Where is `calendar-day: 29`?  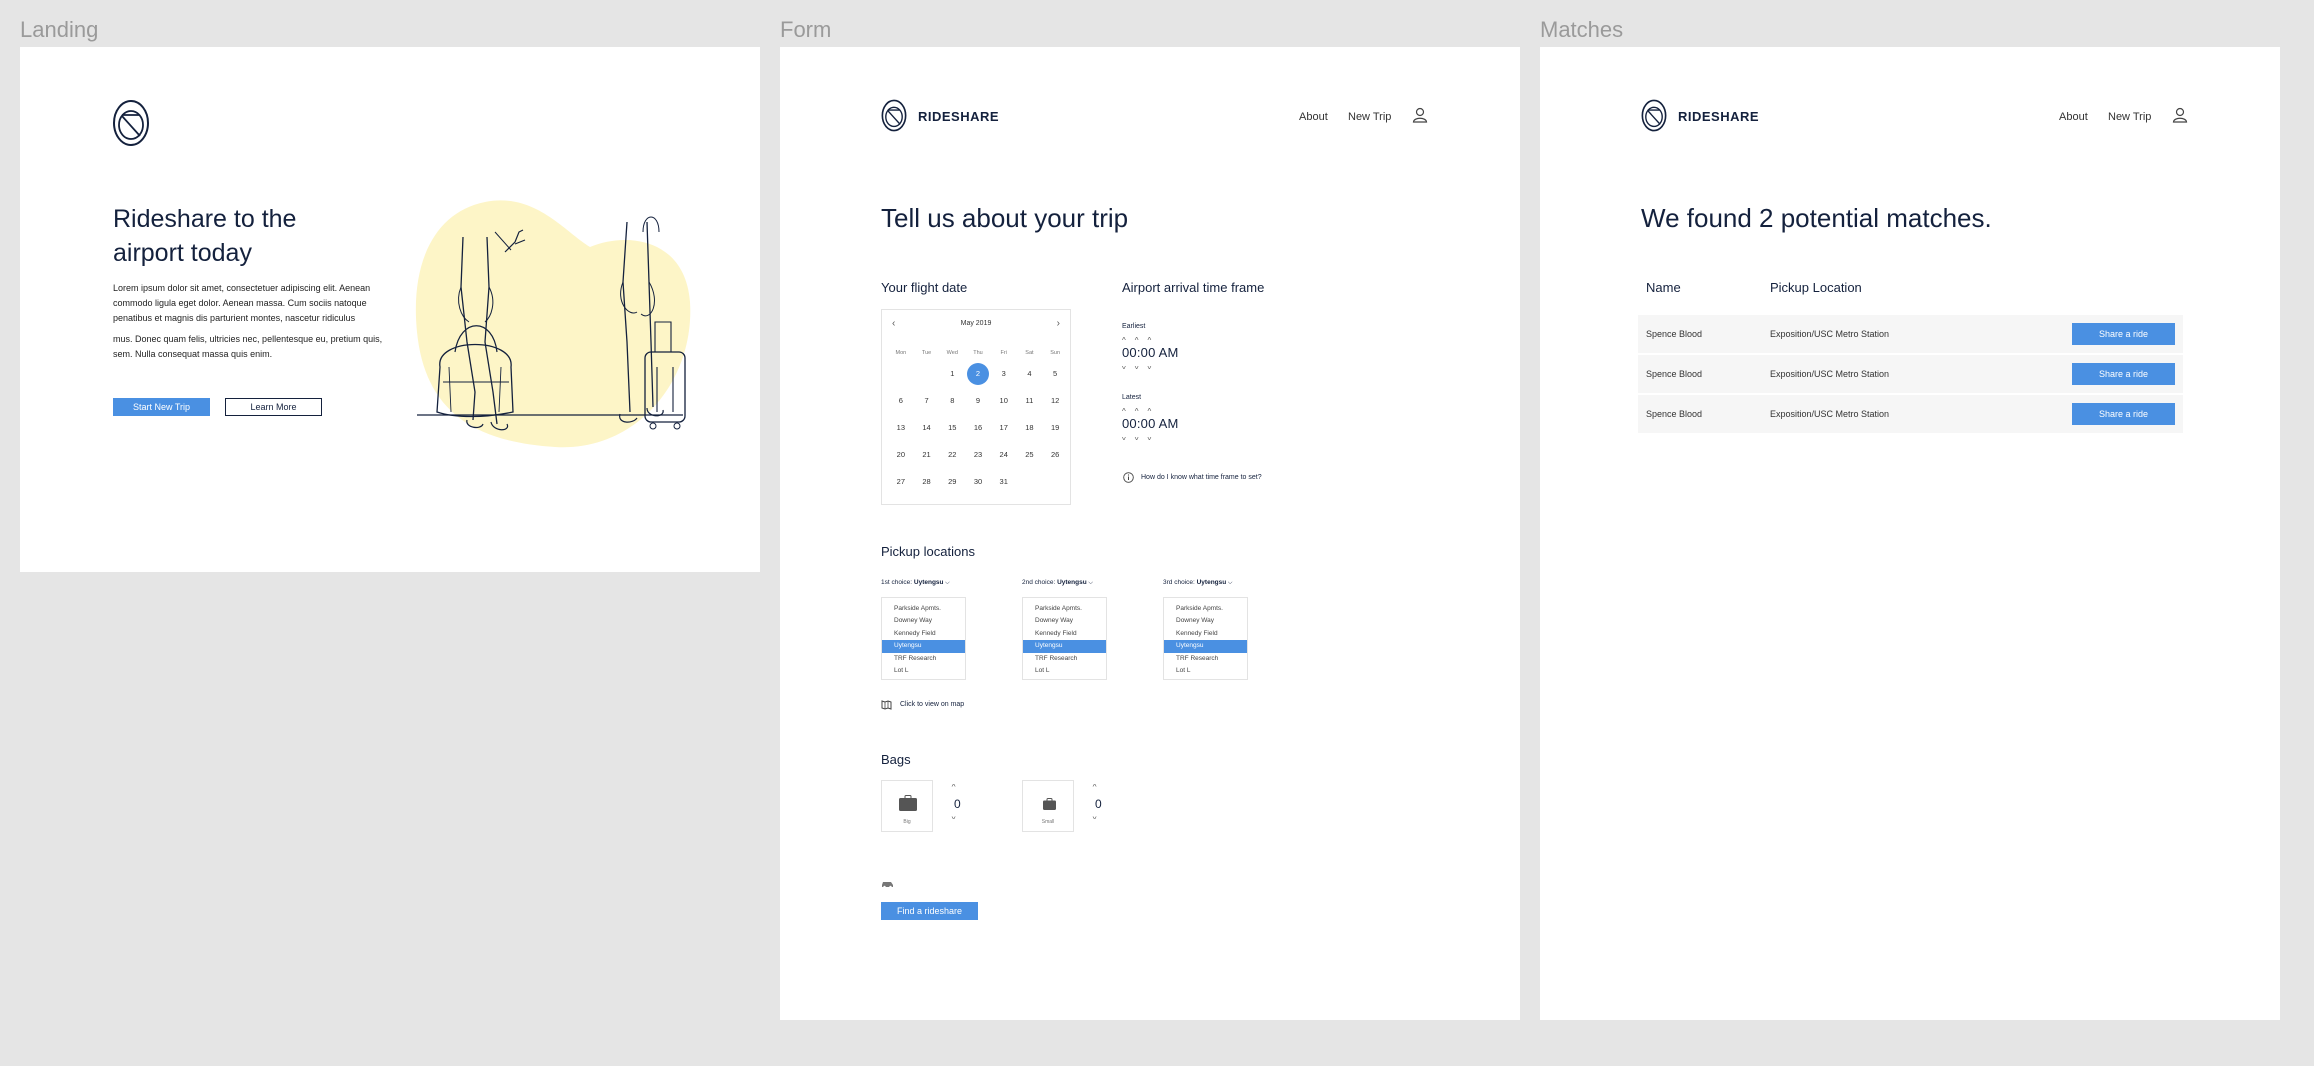
calendar-day: 29 is located at coordinates (952, 481).